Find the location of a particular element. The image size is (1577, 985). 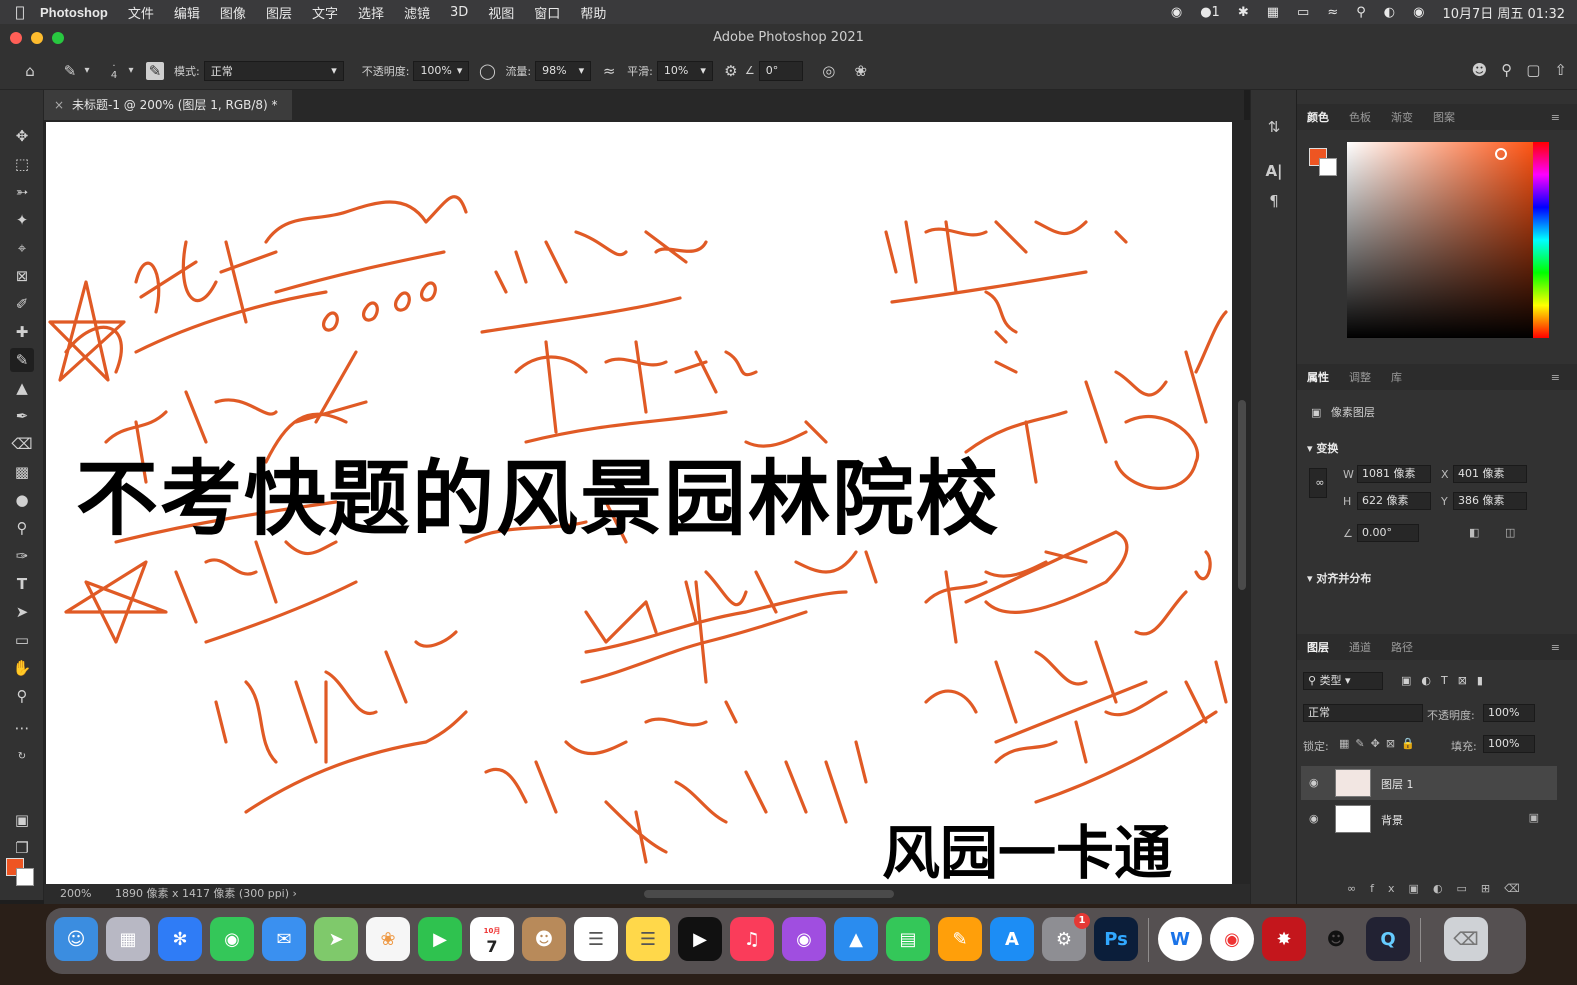

swap-colors-icon: ↻ is located at coordinates (22, 756).